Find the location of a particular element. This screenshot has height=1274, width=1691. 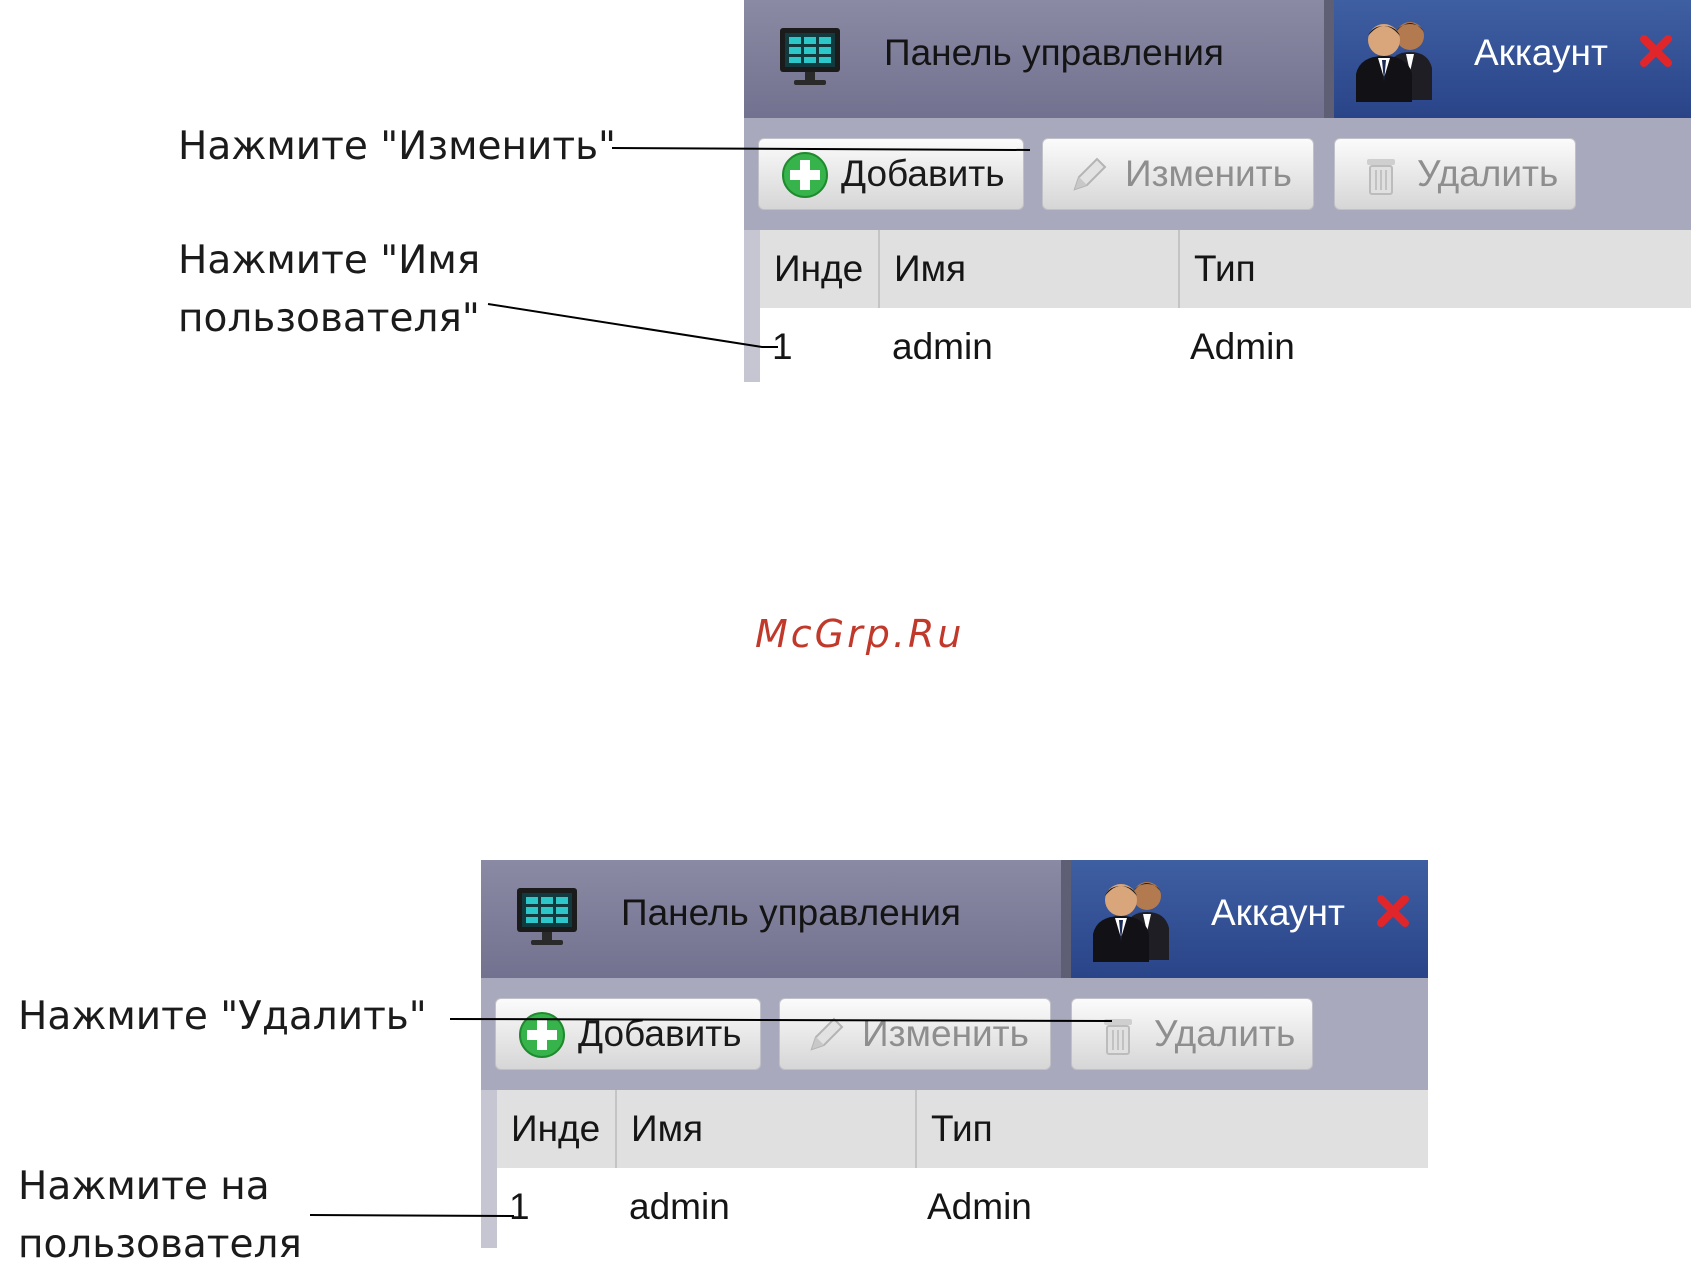

leader-line-username is located at coordinates (632, 325).